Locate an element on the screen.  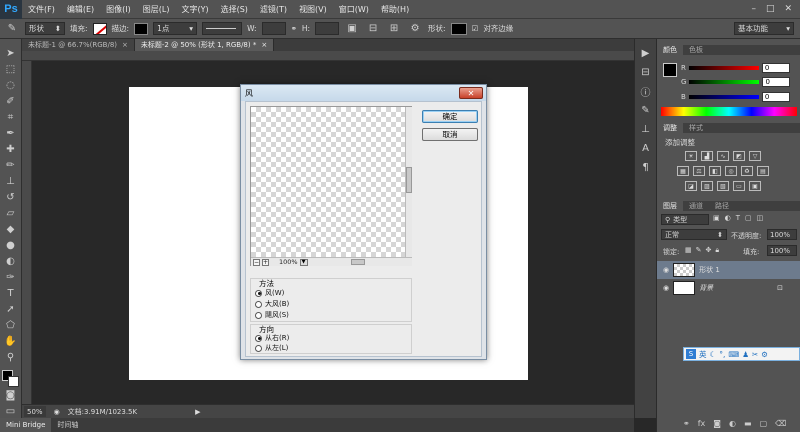
paragraph-panel-icon: ¶ is located at coordinates (646, 167).